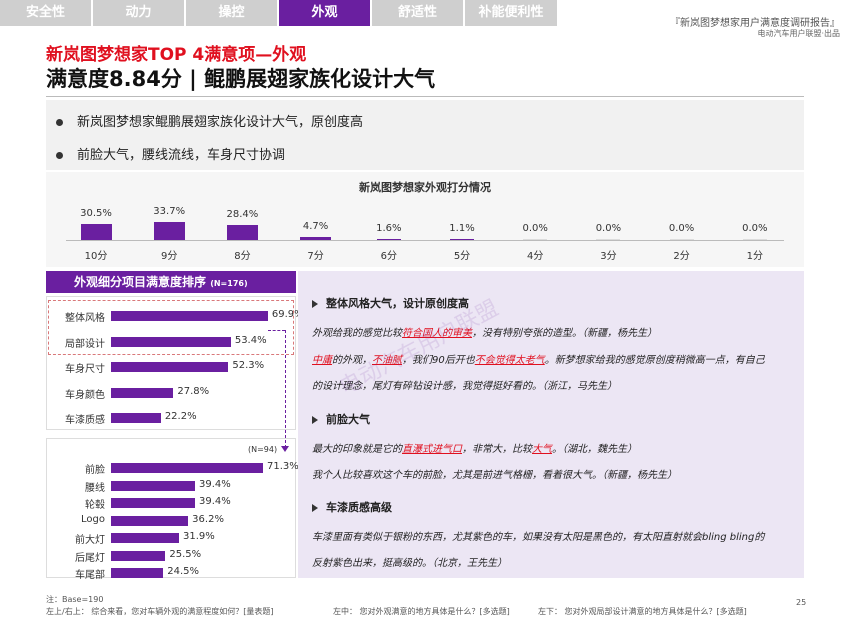 The width and height of the screenshot is (852, 639). Describe the element at coordinates (421, 611) in the screenshot. I see `footnote-q2: 左中： 您对外观满意的地方具体是什么？[多选题]` at that location.